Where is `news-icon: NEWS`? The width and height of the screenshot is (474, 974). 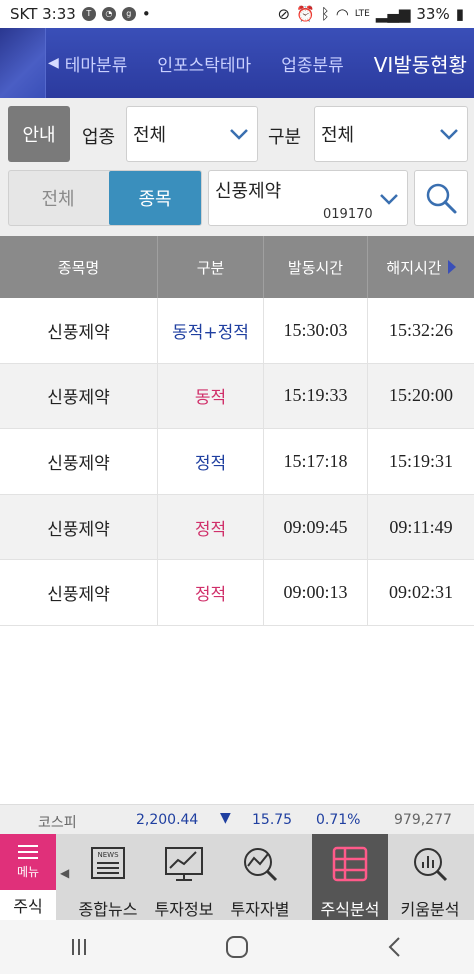
news-icon: NEWS is located at coordinates (108, 863).